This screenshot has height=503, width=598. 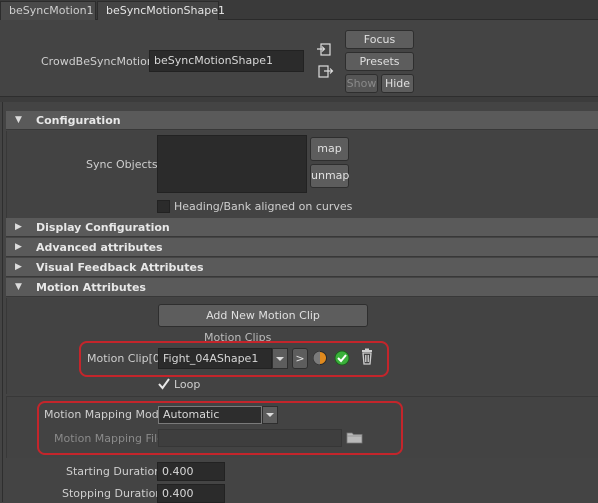 I want to click on mapping-mode-dropdown: Automatic, so click(x=210, y=415).